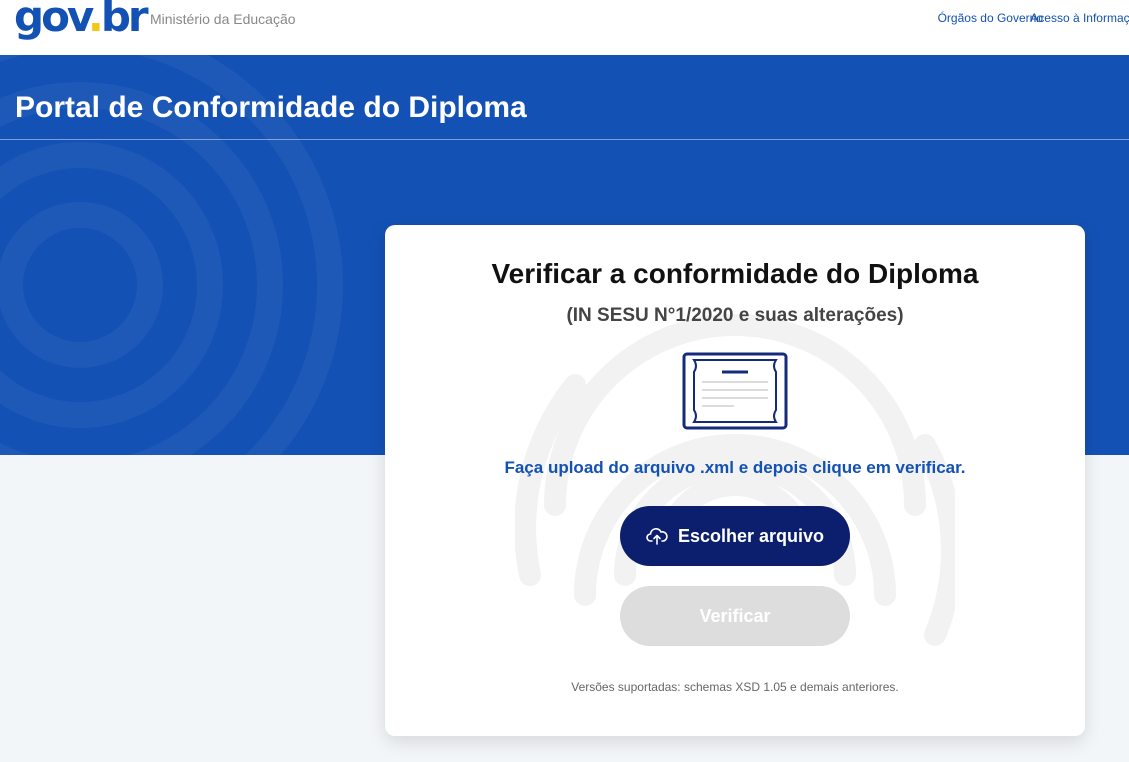 The width and height of the screenshot is (1129, 762). What do you see at coordinates (52, 20) in the screenshot?
I see `logo-part-gov: gov` at bounding box center [52, 20].